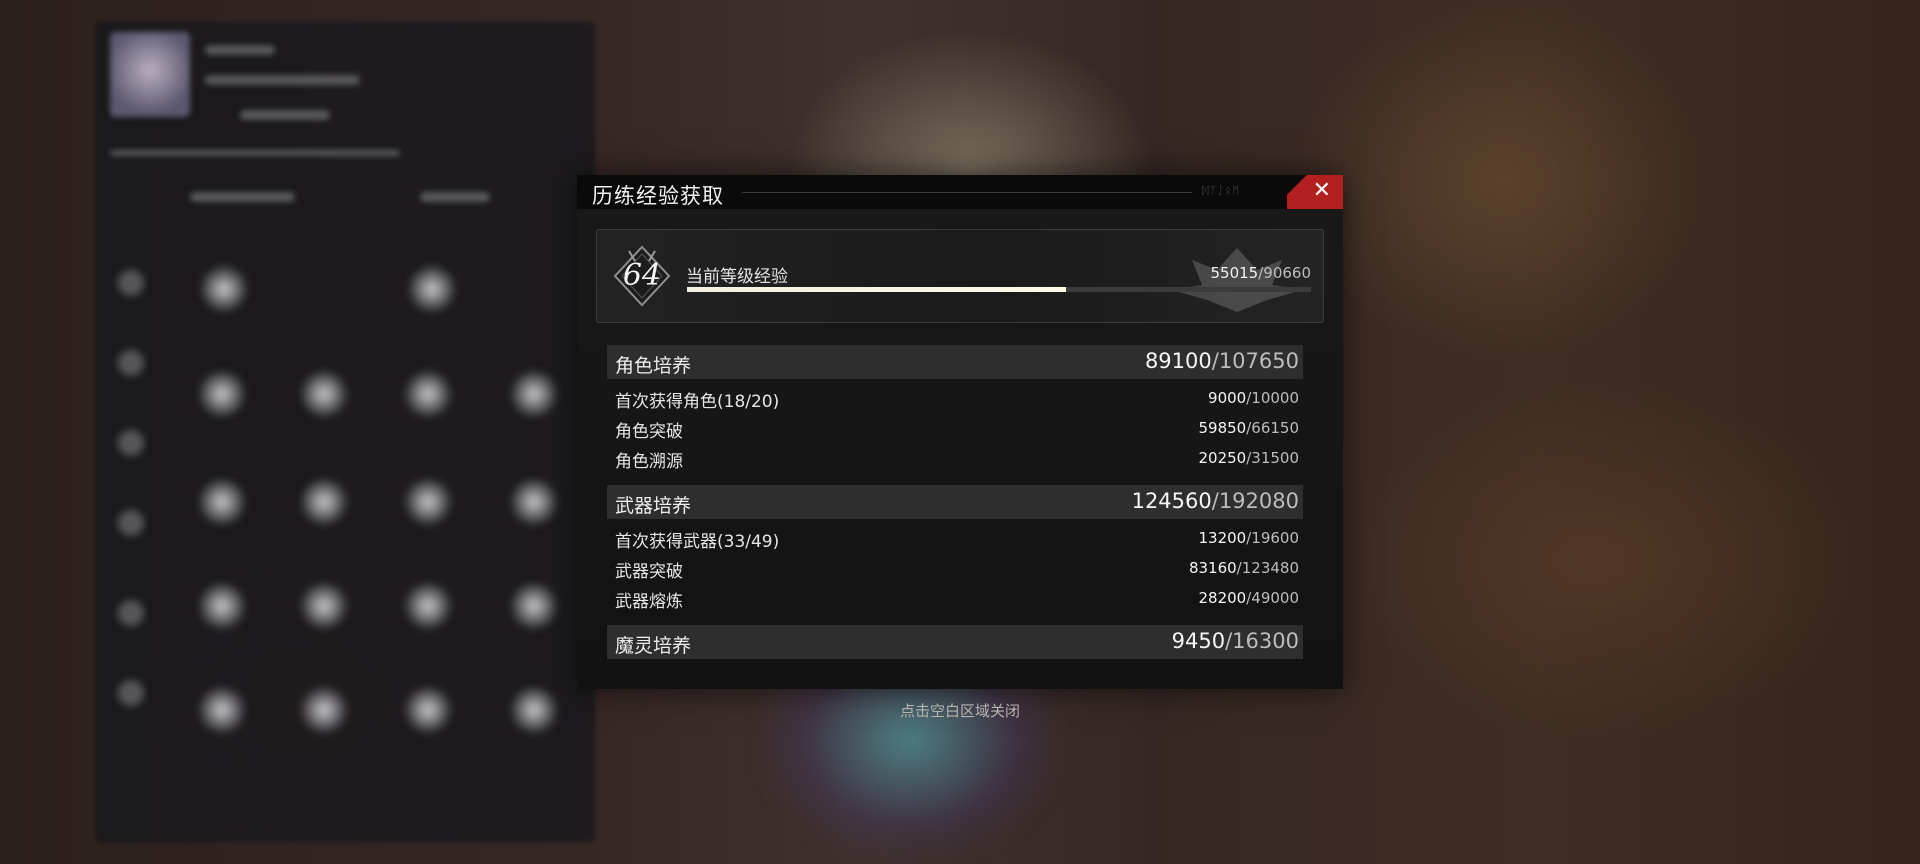  I want to click on item-current: 59850, so click(1222, 428).